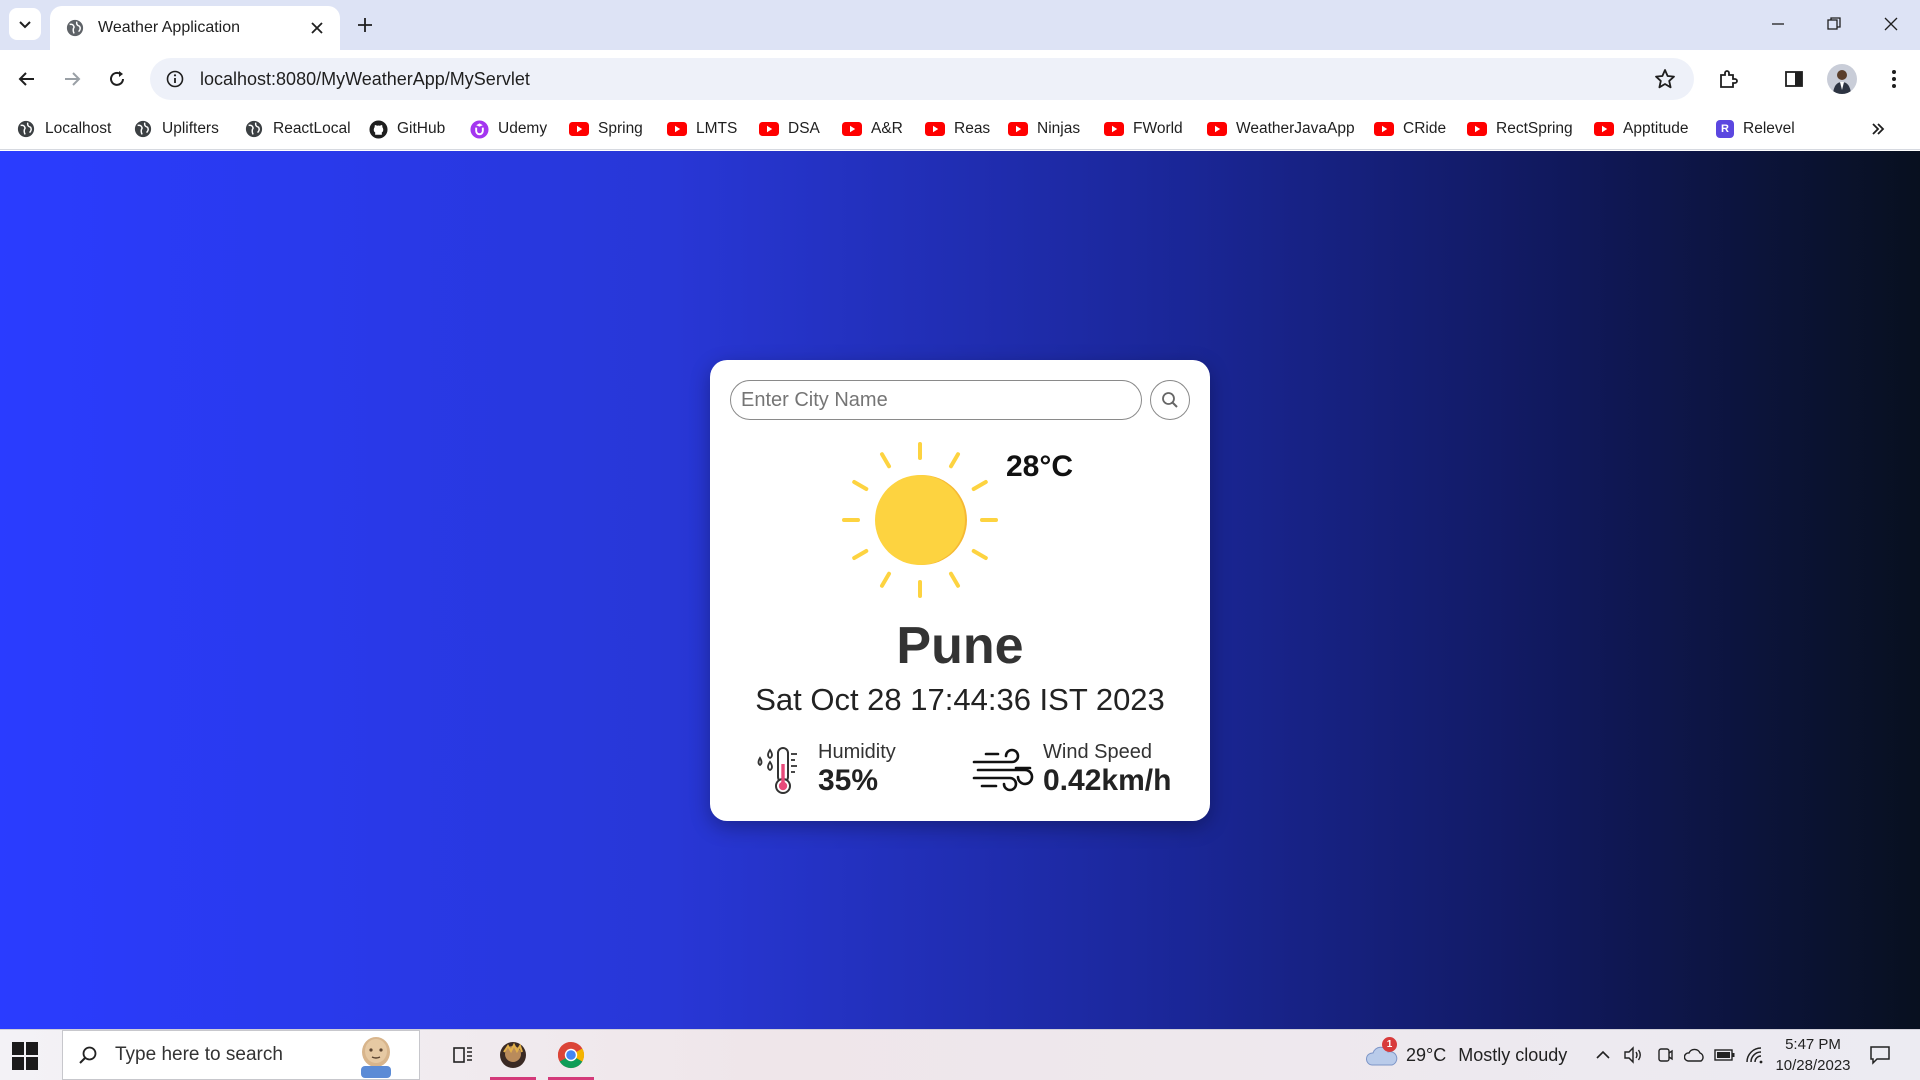  Describe the element at coordinates (1878, 129) in the screenshot. I see `chevron-double-right-icon` at that location.